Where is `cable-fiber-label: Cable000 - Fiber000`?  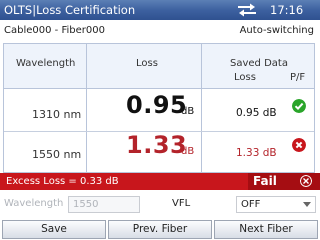
cable-fiber-label: Cable000 - Fiber000 is located at coordinates (54, 30).